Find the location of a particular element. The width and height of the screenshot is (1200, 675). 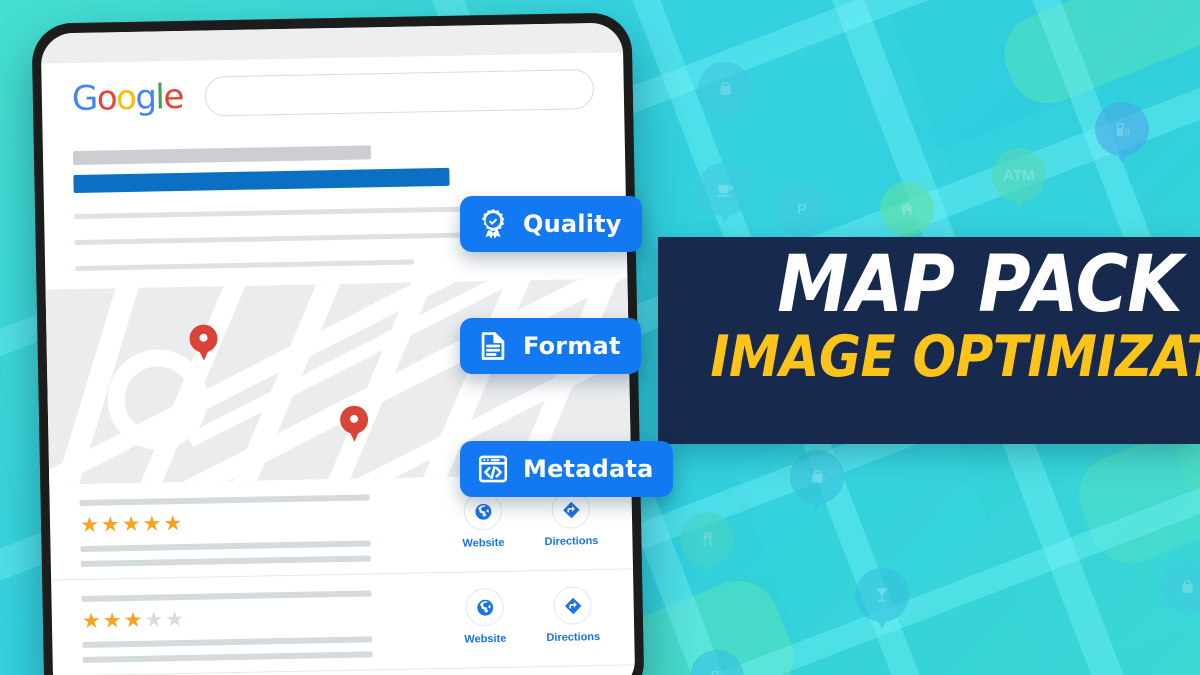

cup-glyph is located at coordinates (725, 189).